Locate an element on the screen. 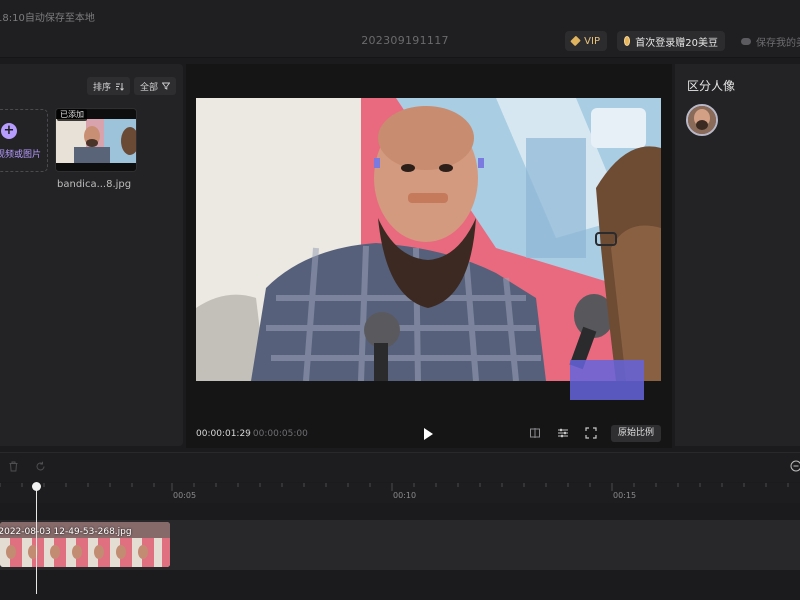  face-avatar is located at coordinates (702, 120).